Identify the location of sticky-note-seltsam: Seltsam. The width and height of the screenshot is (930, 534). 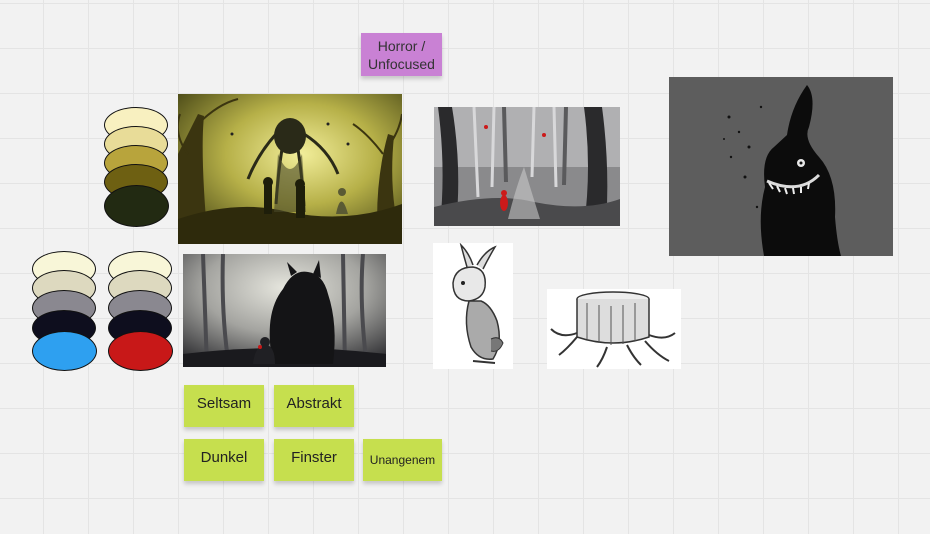
(224, 406).